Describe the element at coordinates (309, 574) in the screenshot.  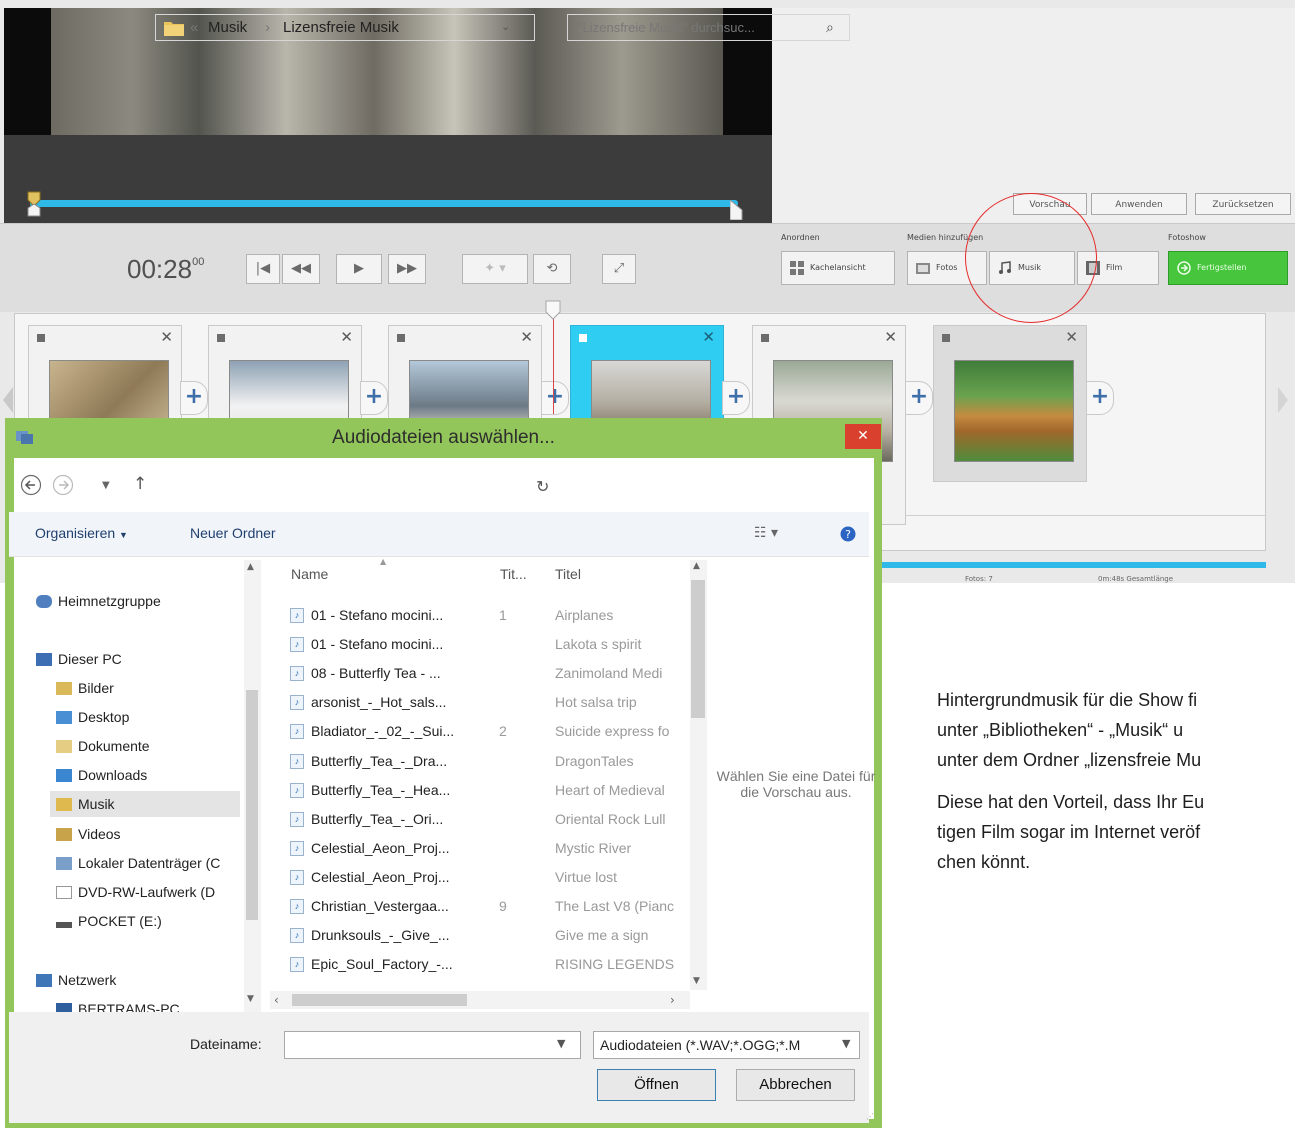
I see `column-header-name: Name` at that location.